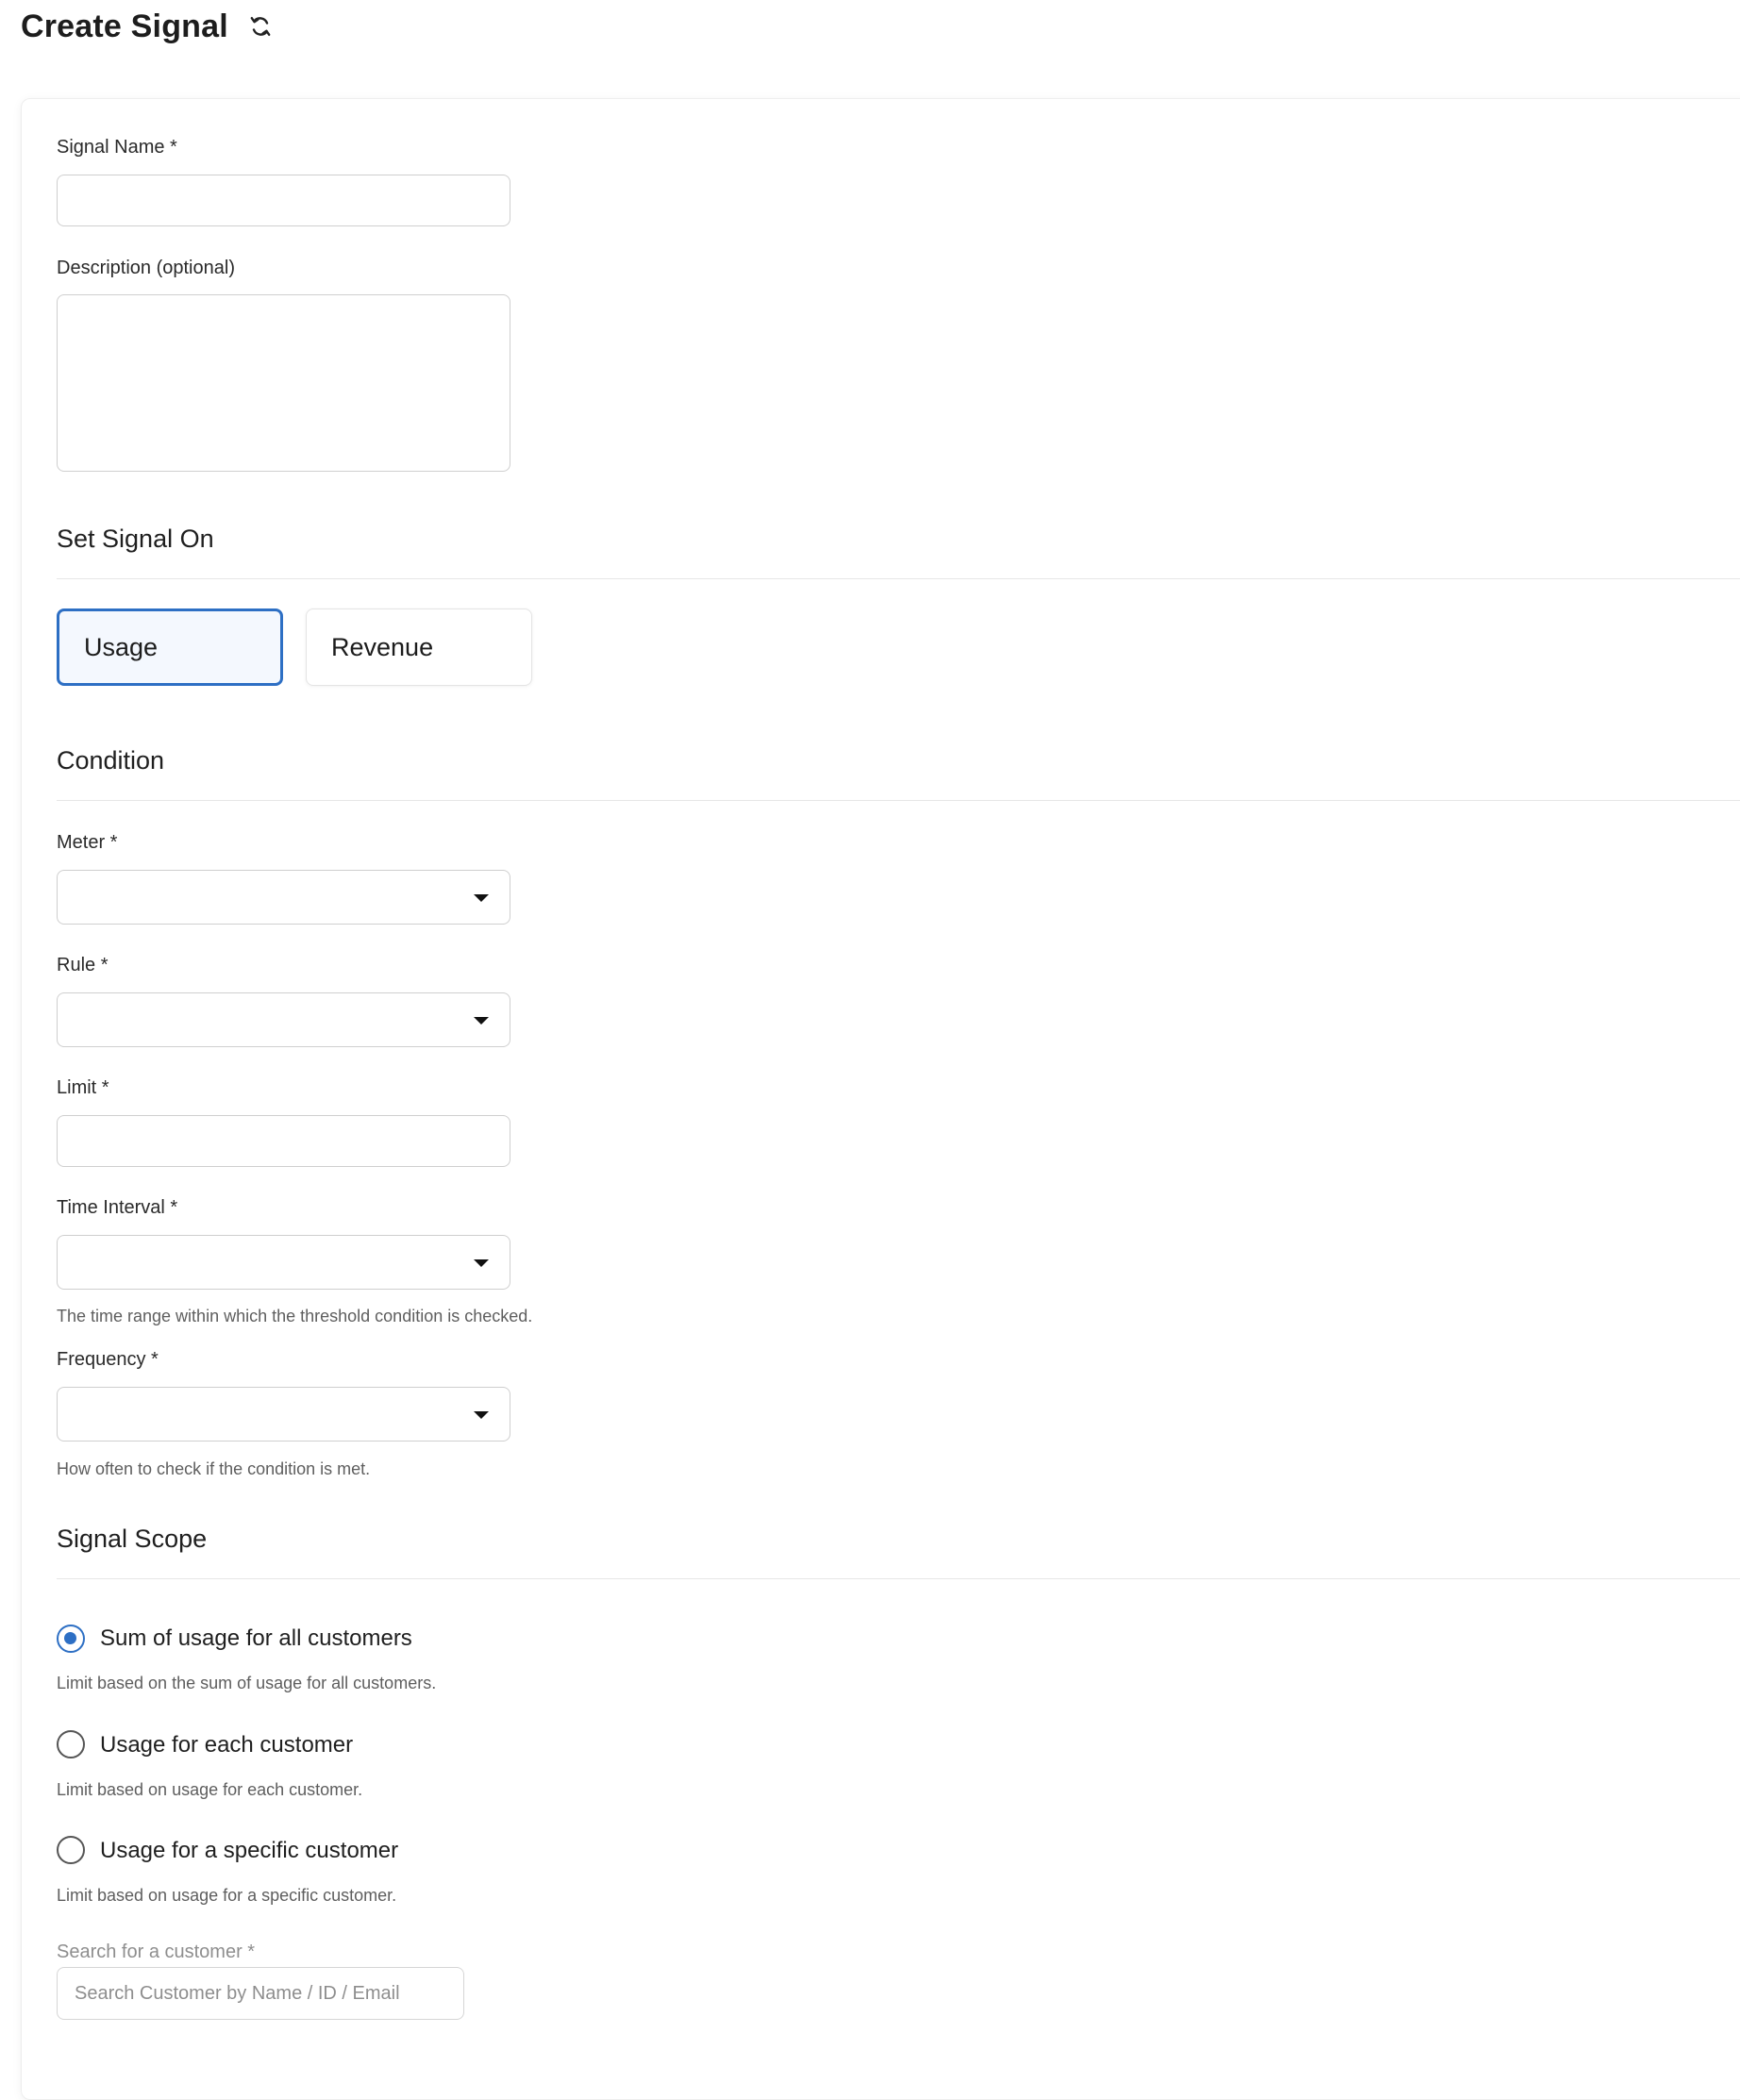  What do you see at coordinates (283, 1141) in the screenshot?
I see `limit-input` at bounding box center [283, 1141].